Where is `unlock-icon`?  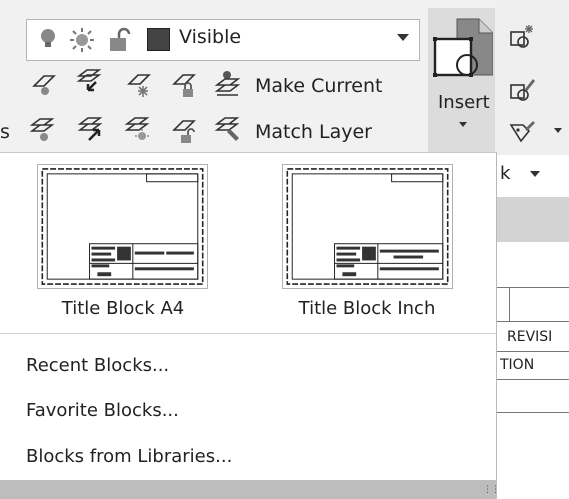
unlock-icon is located at coordinates (120, 42).